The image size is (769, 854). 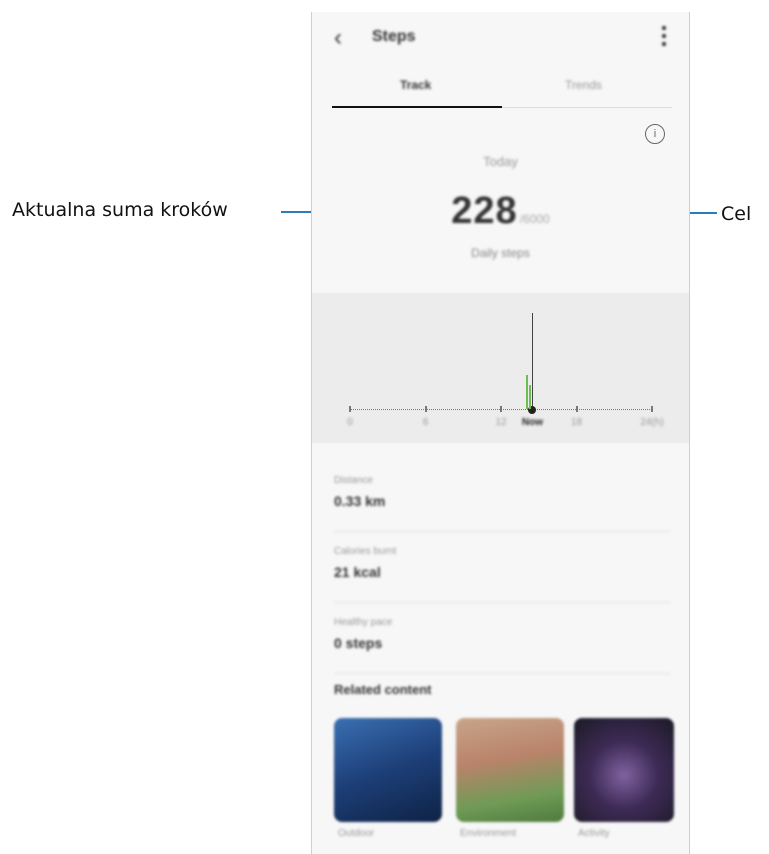 I want to click on stat-value: 21 kcal, so click(x=357, y=572).